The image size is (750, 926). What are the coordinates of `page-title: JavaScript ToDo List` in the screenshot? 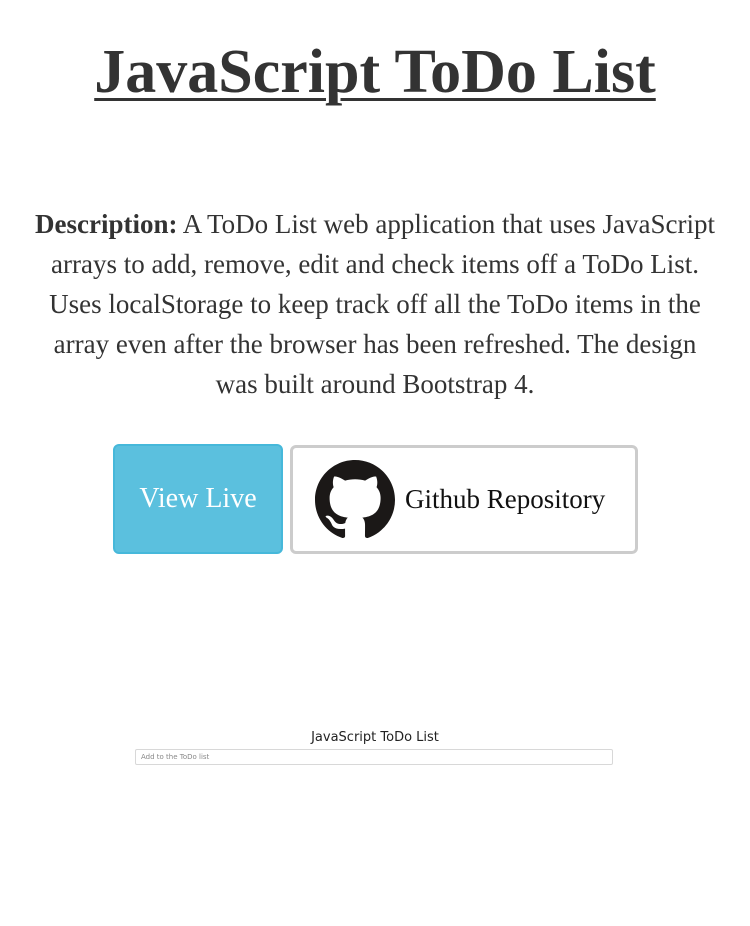 It's located at (375, 72).